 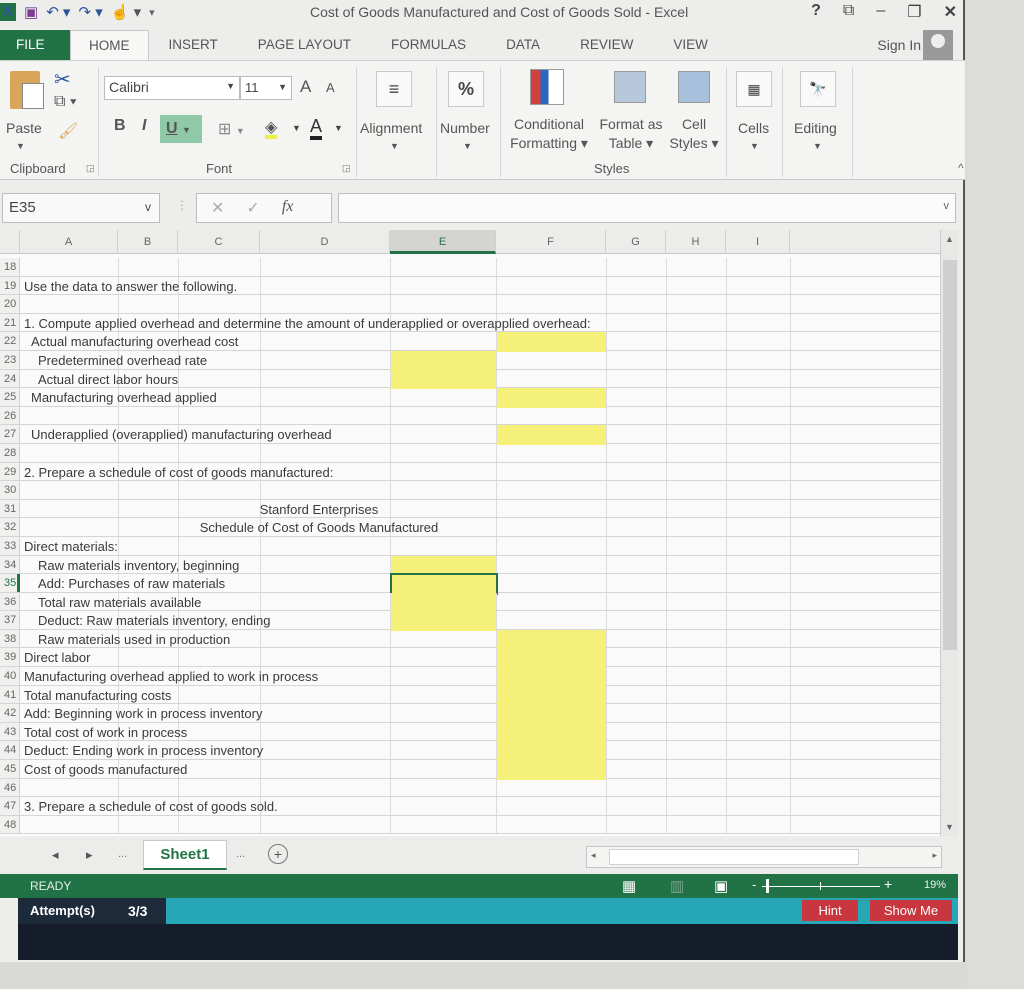 What do you see at coordinates (821, 886) in the screenshot?
I see `zoom-slider` at bounding box center [821, 886].